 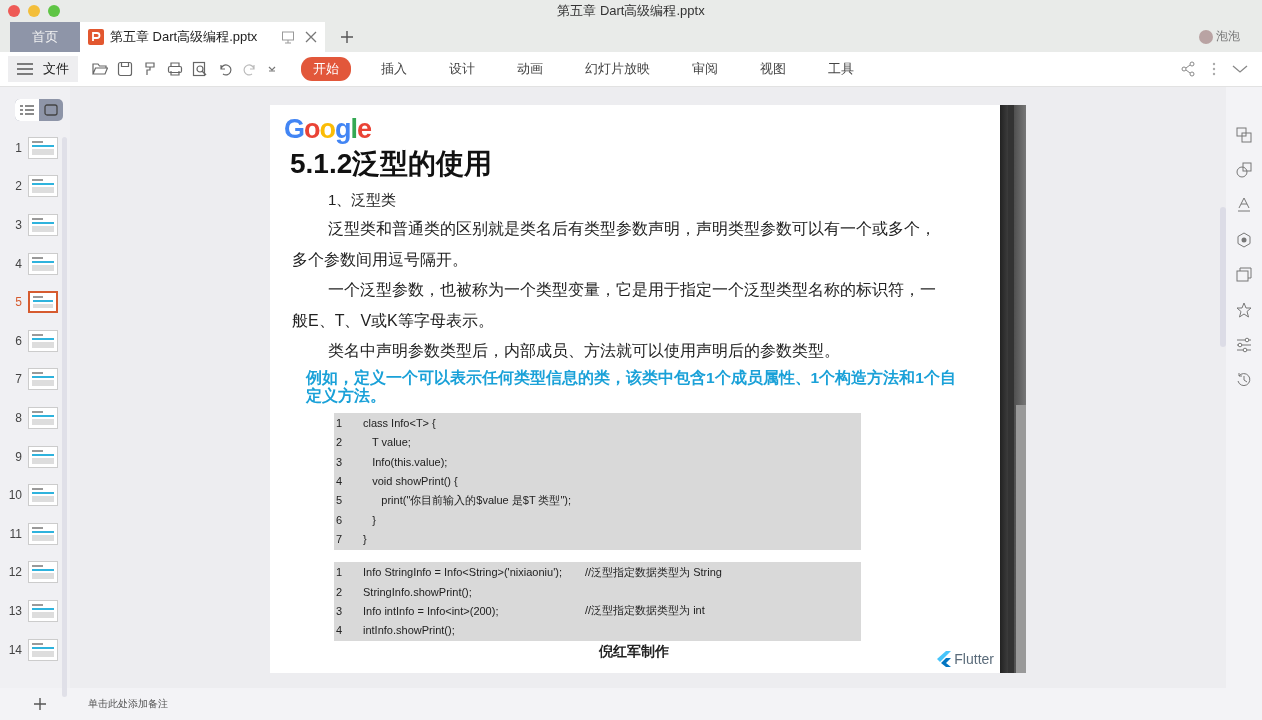 I want to click on flutter-logo-icon, so click(x=944, y=659).